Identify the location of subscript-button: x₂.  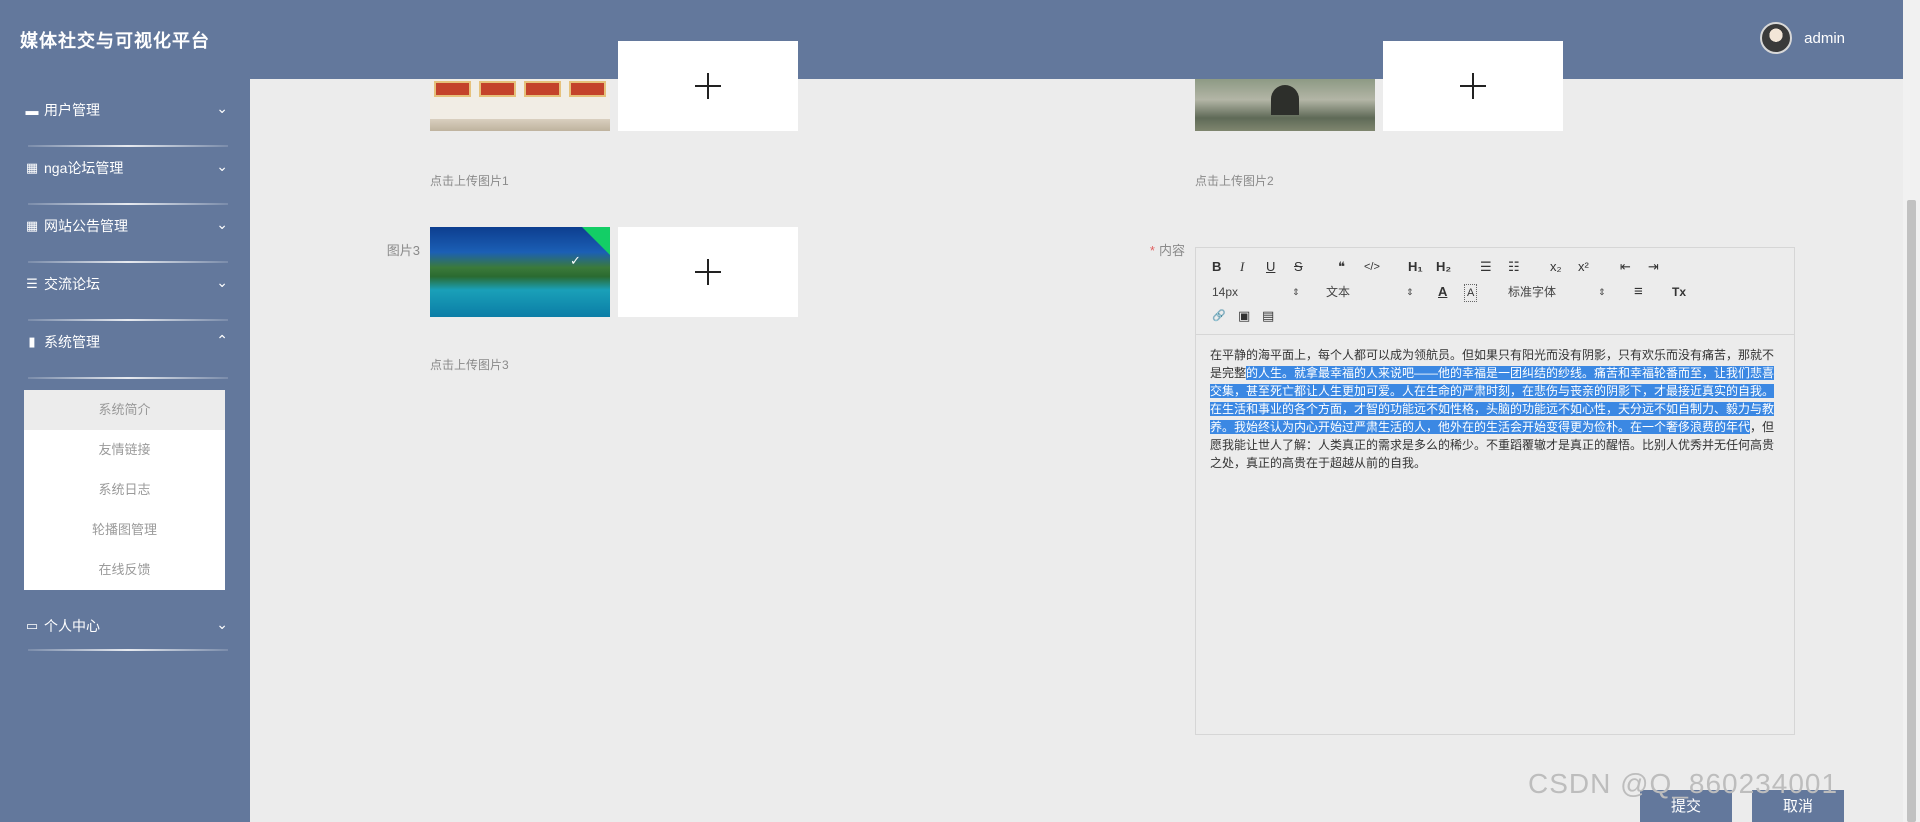
(1556, 267).